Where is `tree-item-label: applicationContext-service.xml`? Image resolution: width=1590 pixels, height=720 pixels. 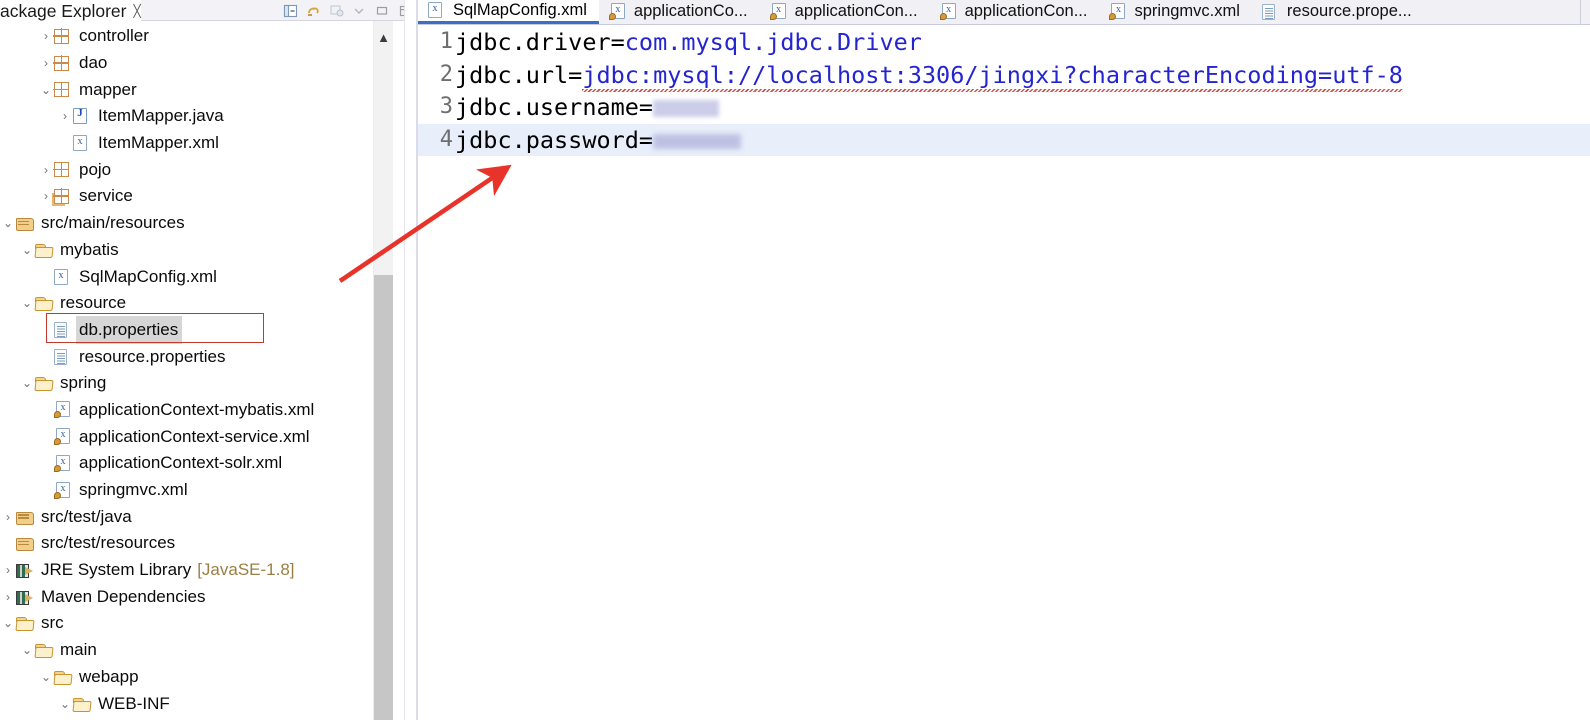 tree-item-label: applicationContext-service.xml is located at coordinates (194, 436).